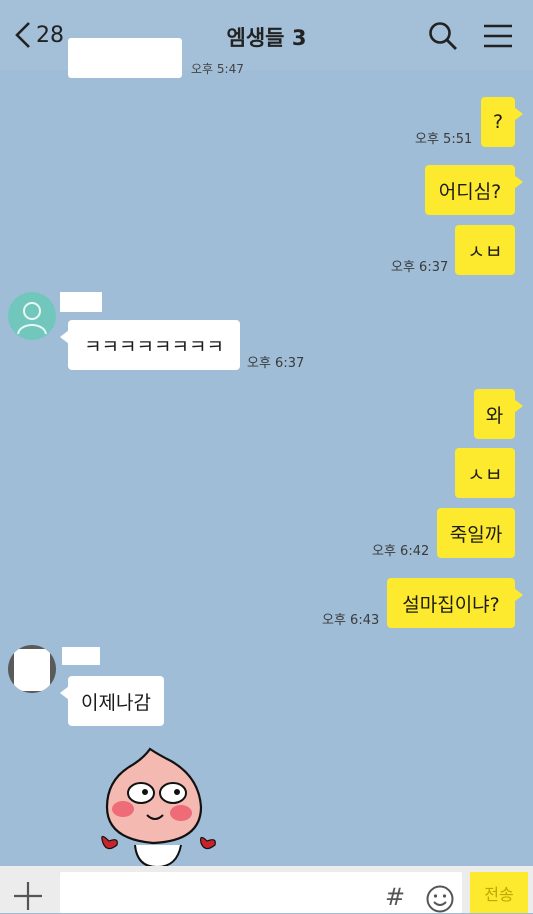 The height and width of the screenshot is (914, 533). I want to click on hashtag-search-button: #, so click(395, 897).